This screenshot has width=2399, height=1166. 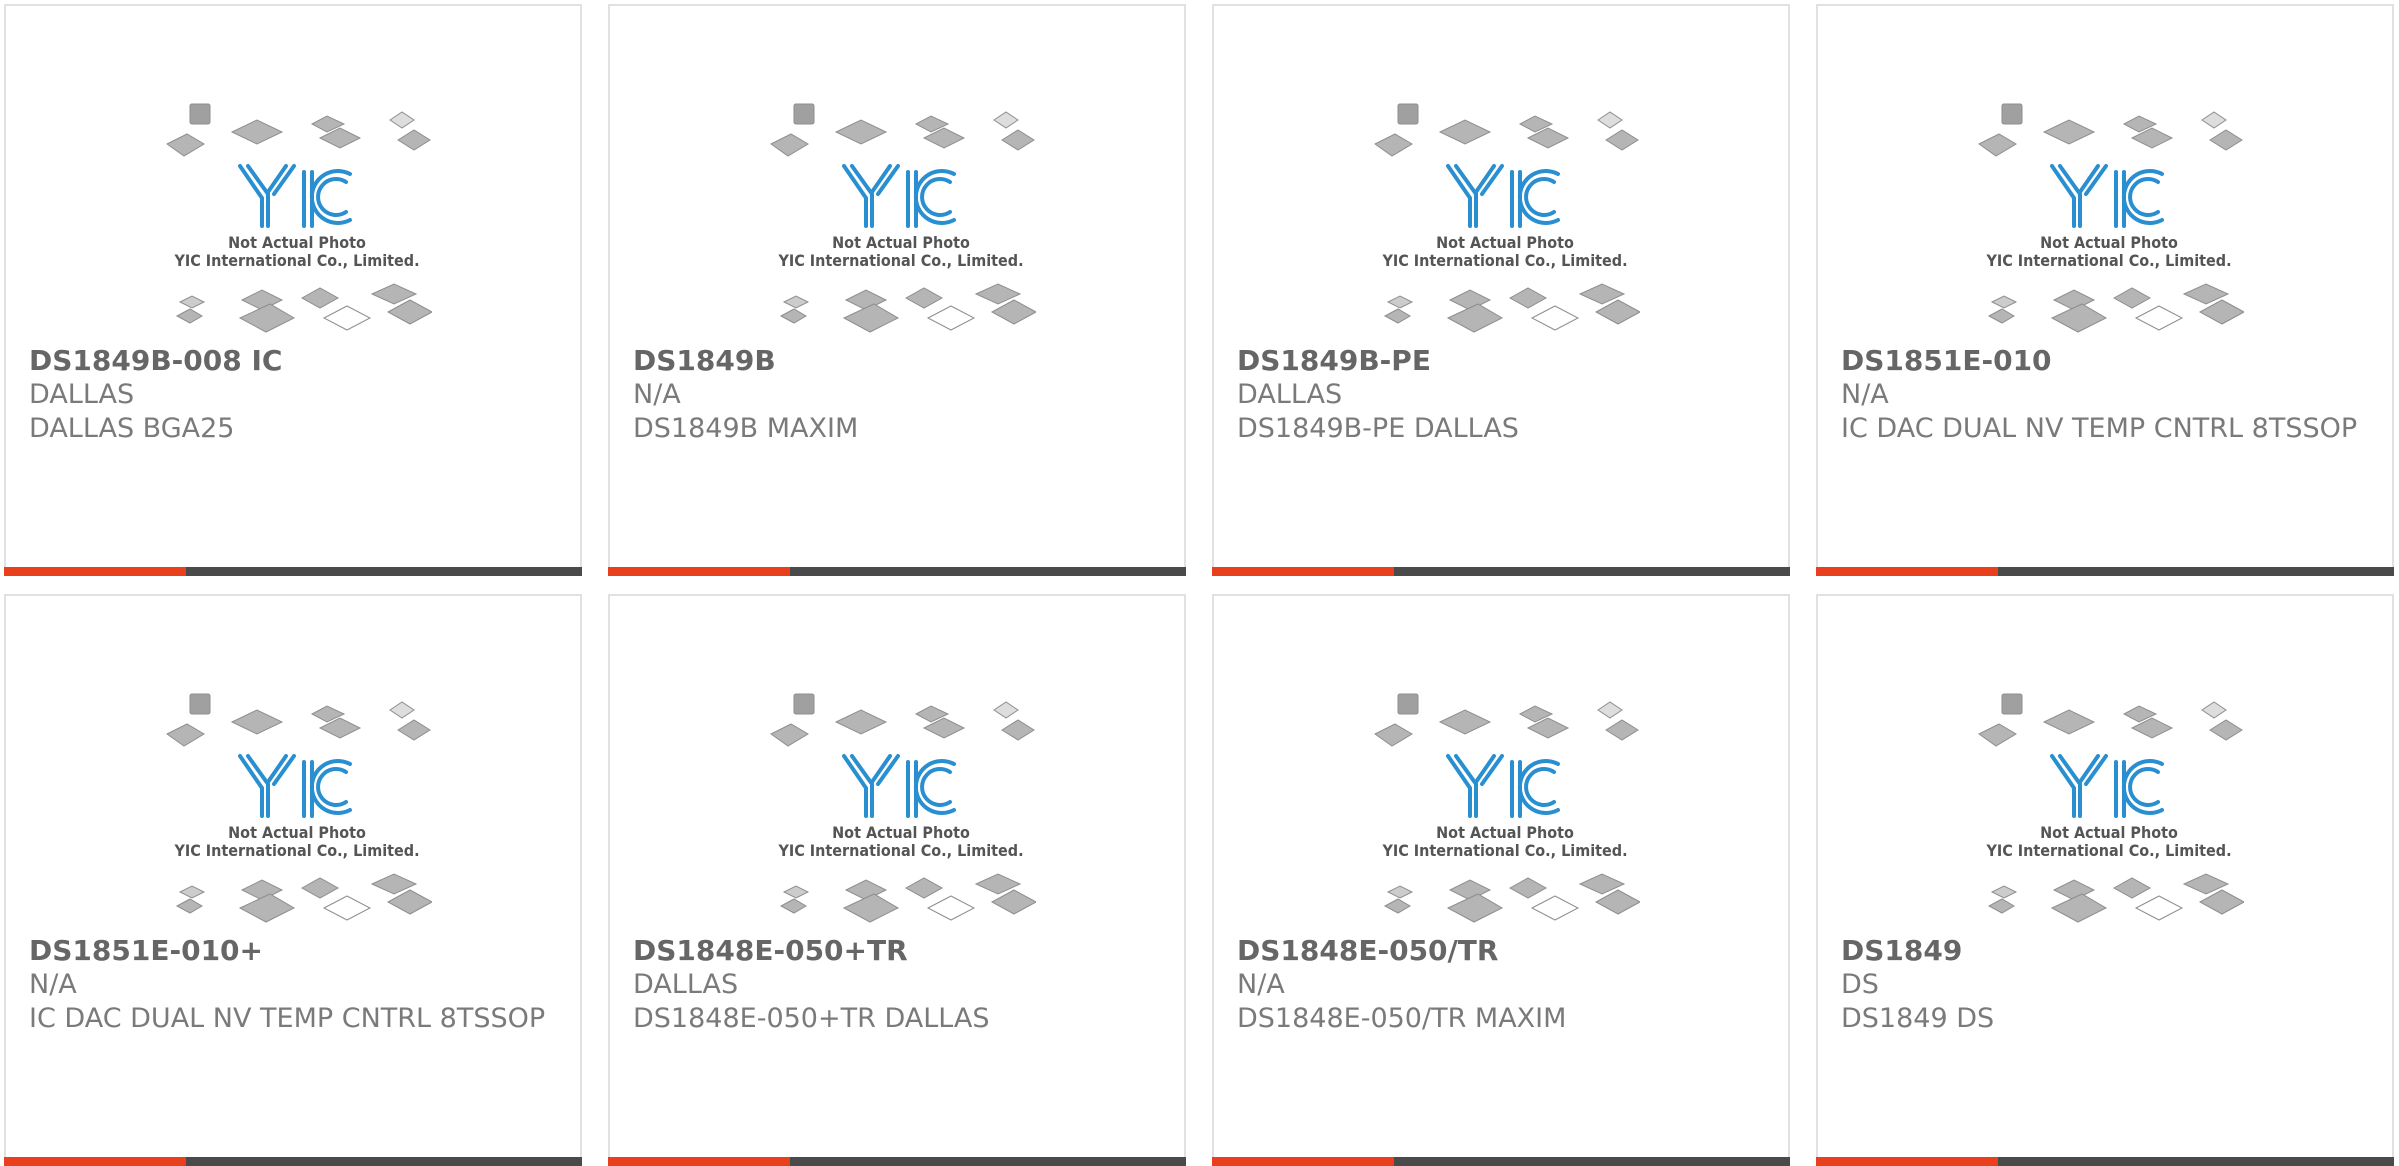 I want to click on product-info: DS1849B-008 IC DALLAS DALLAS BGA25, so click(x=289, y=395).